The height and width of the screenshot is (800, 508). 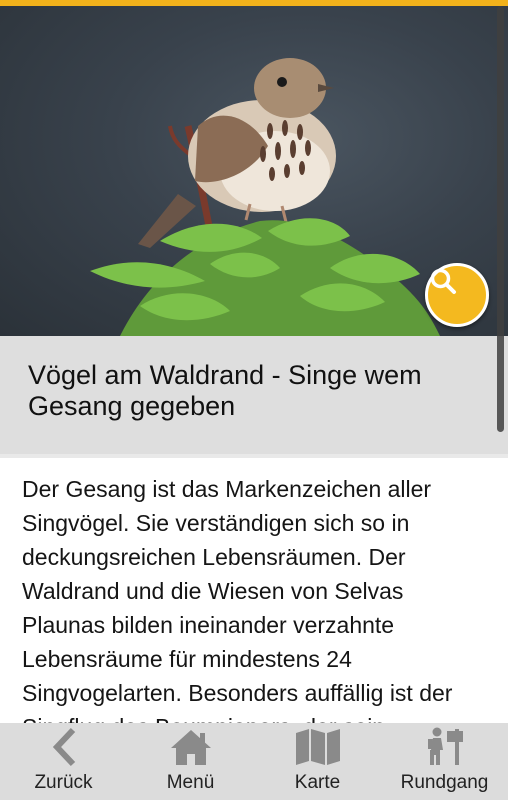 I want to click on nav-back-button: Zurück, so click(x=63, y=761).